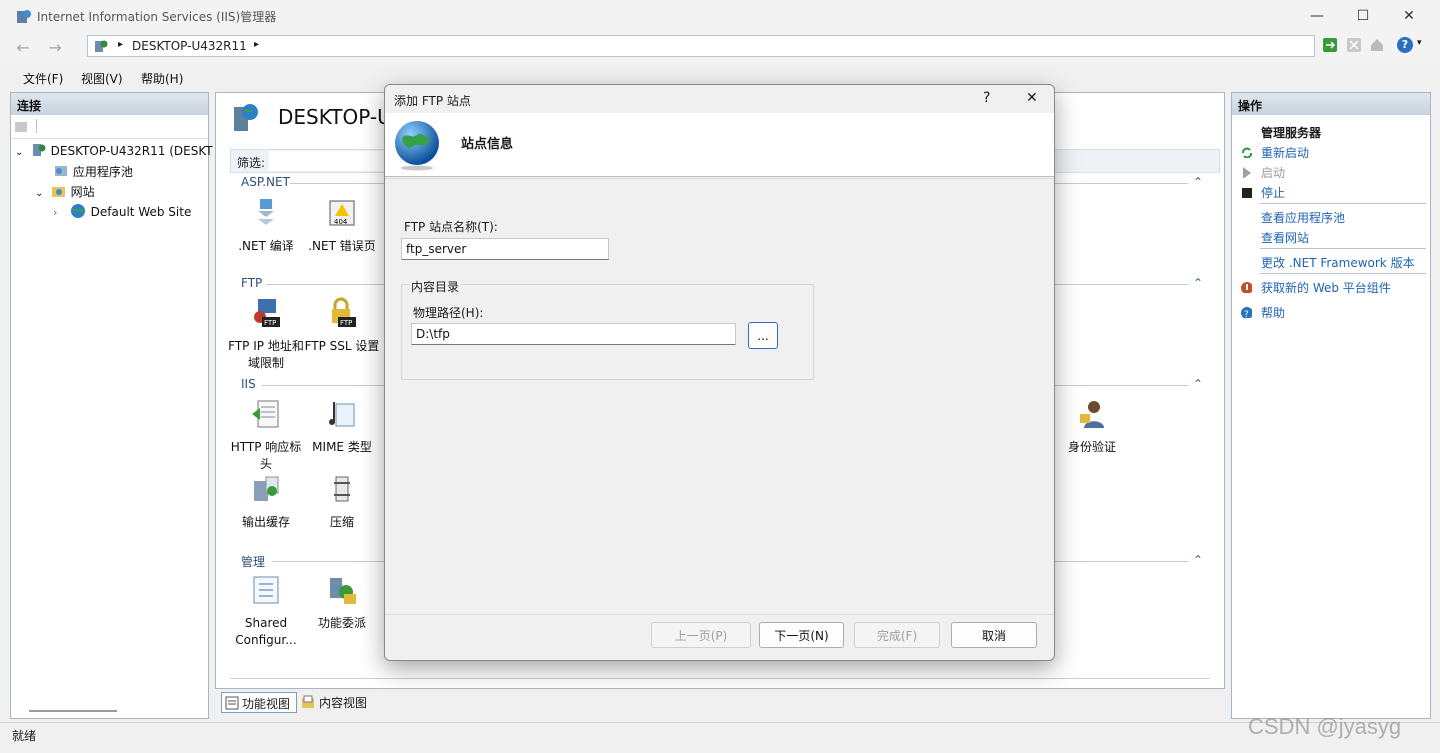  What do you see at coordinates (1409, 16) in the screenshot?
I see `close-button: ✕` at bounding box center [1409, 16].